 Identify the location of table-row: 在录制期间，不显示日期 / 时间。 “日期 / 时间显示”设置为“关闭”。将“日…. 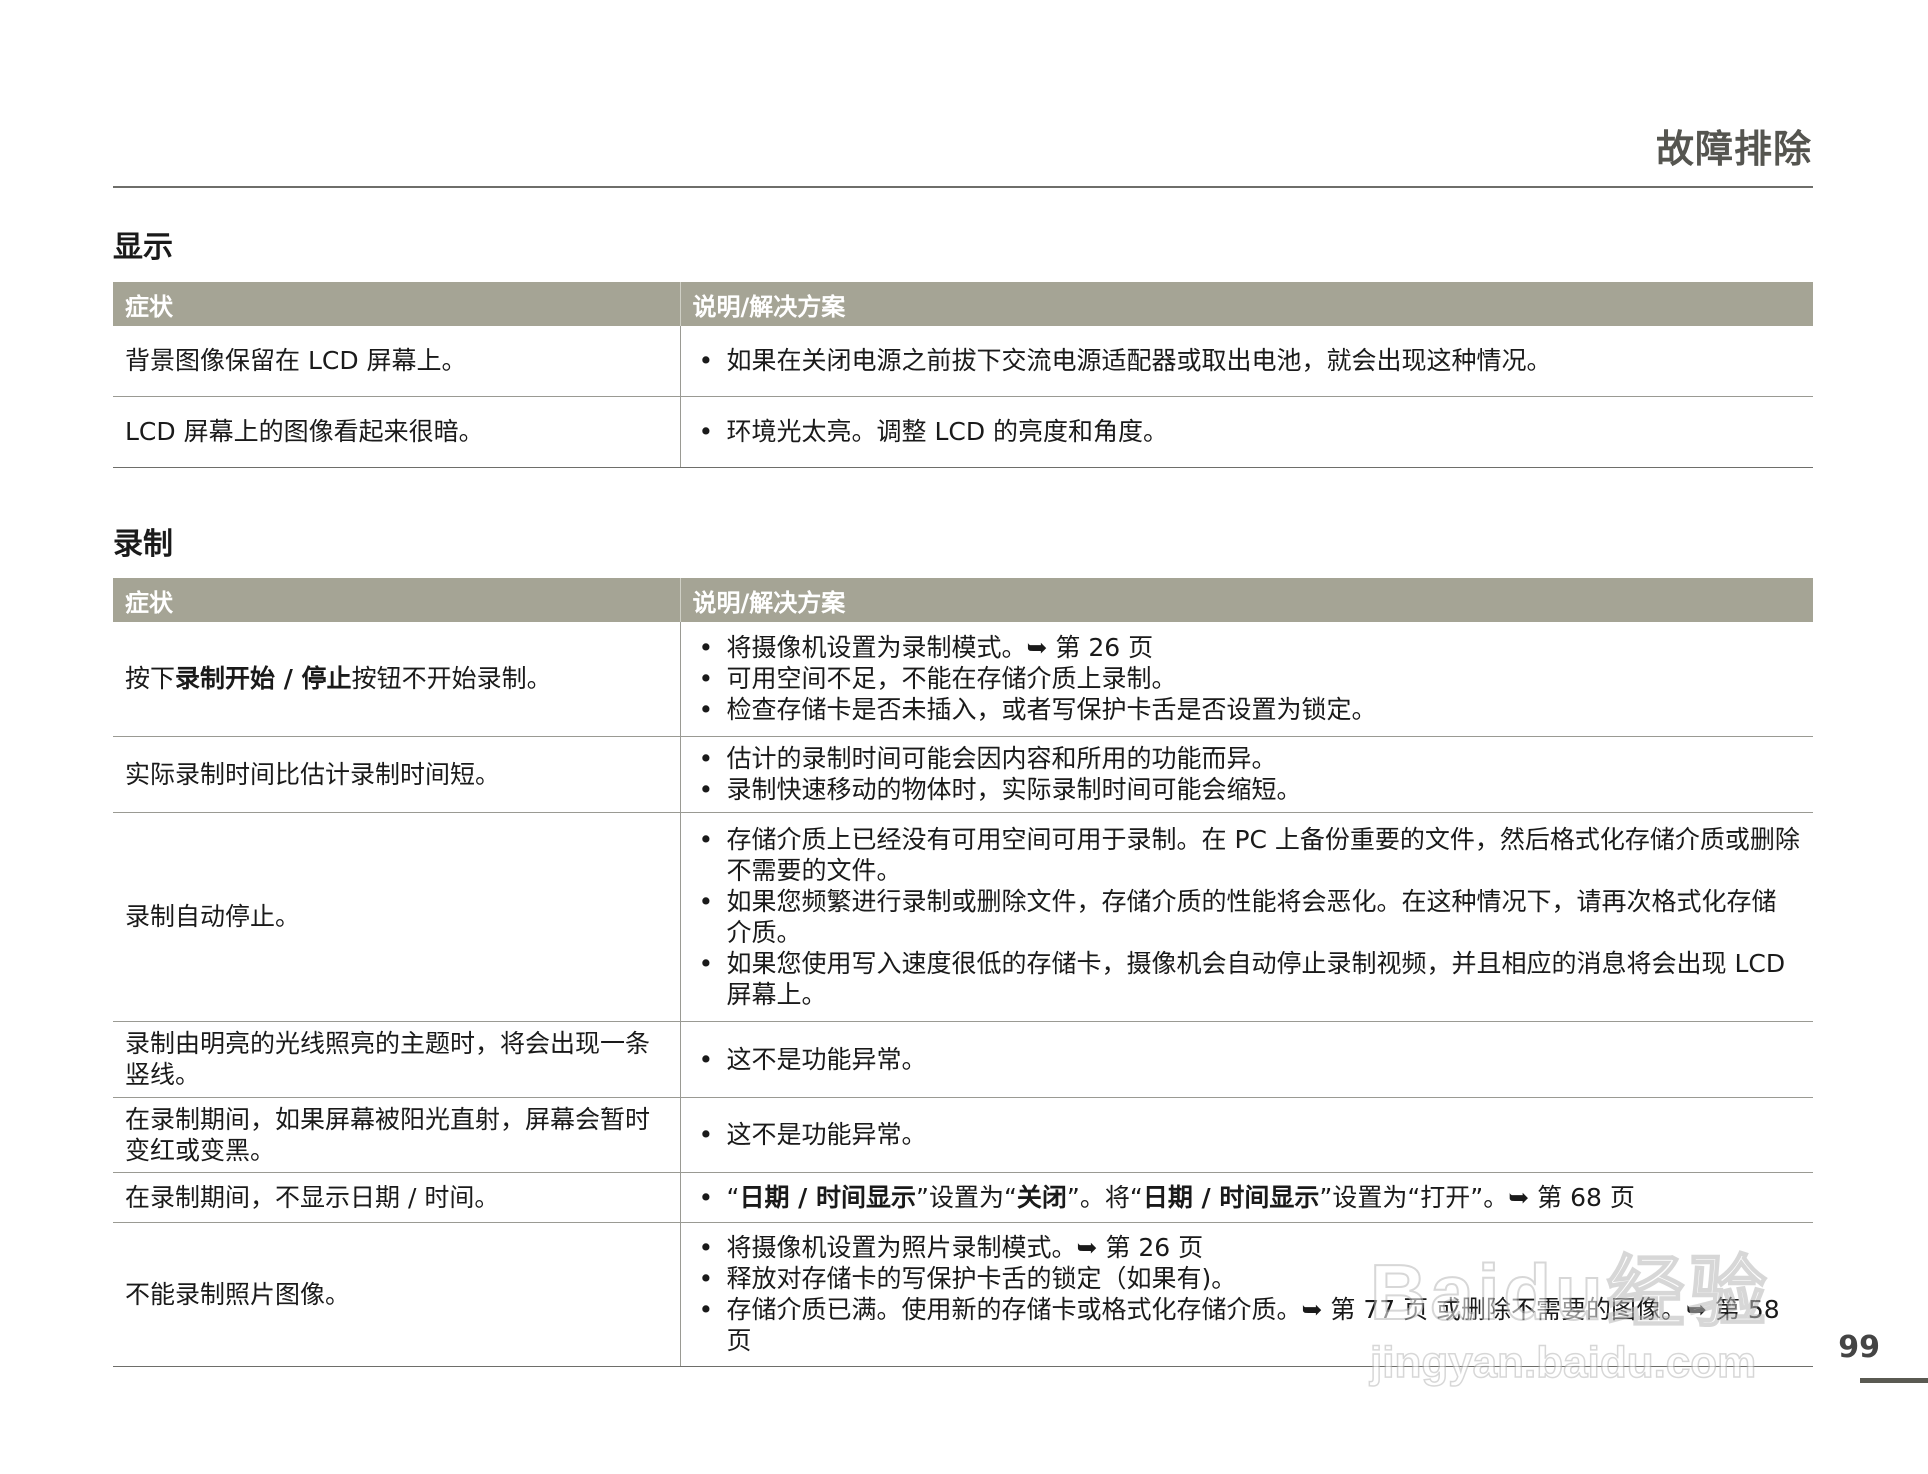
(963, 1197).